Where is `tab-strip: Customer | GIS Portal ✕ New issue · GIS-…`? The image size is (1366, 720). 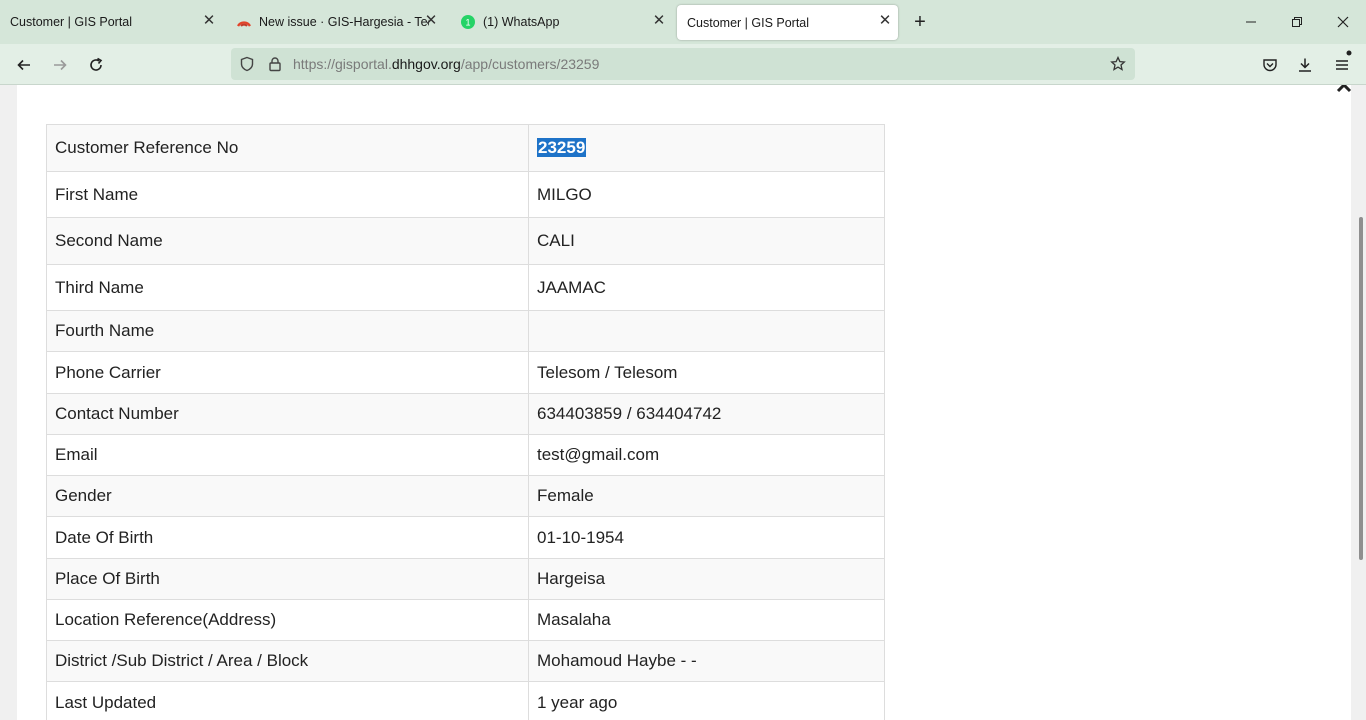 tab-strip: Customer | GIS Portal ✕ New issue · GIS-… is located at coordinates (683, 22).